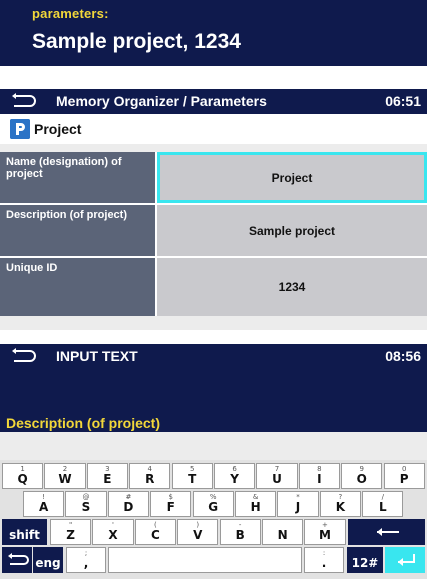 Image resolution: width=427 pixels, height=579 pixels. I want to click on row-key: Description (of project), so click(77, 230).